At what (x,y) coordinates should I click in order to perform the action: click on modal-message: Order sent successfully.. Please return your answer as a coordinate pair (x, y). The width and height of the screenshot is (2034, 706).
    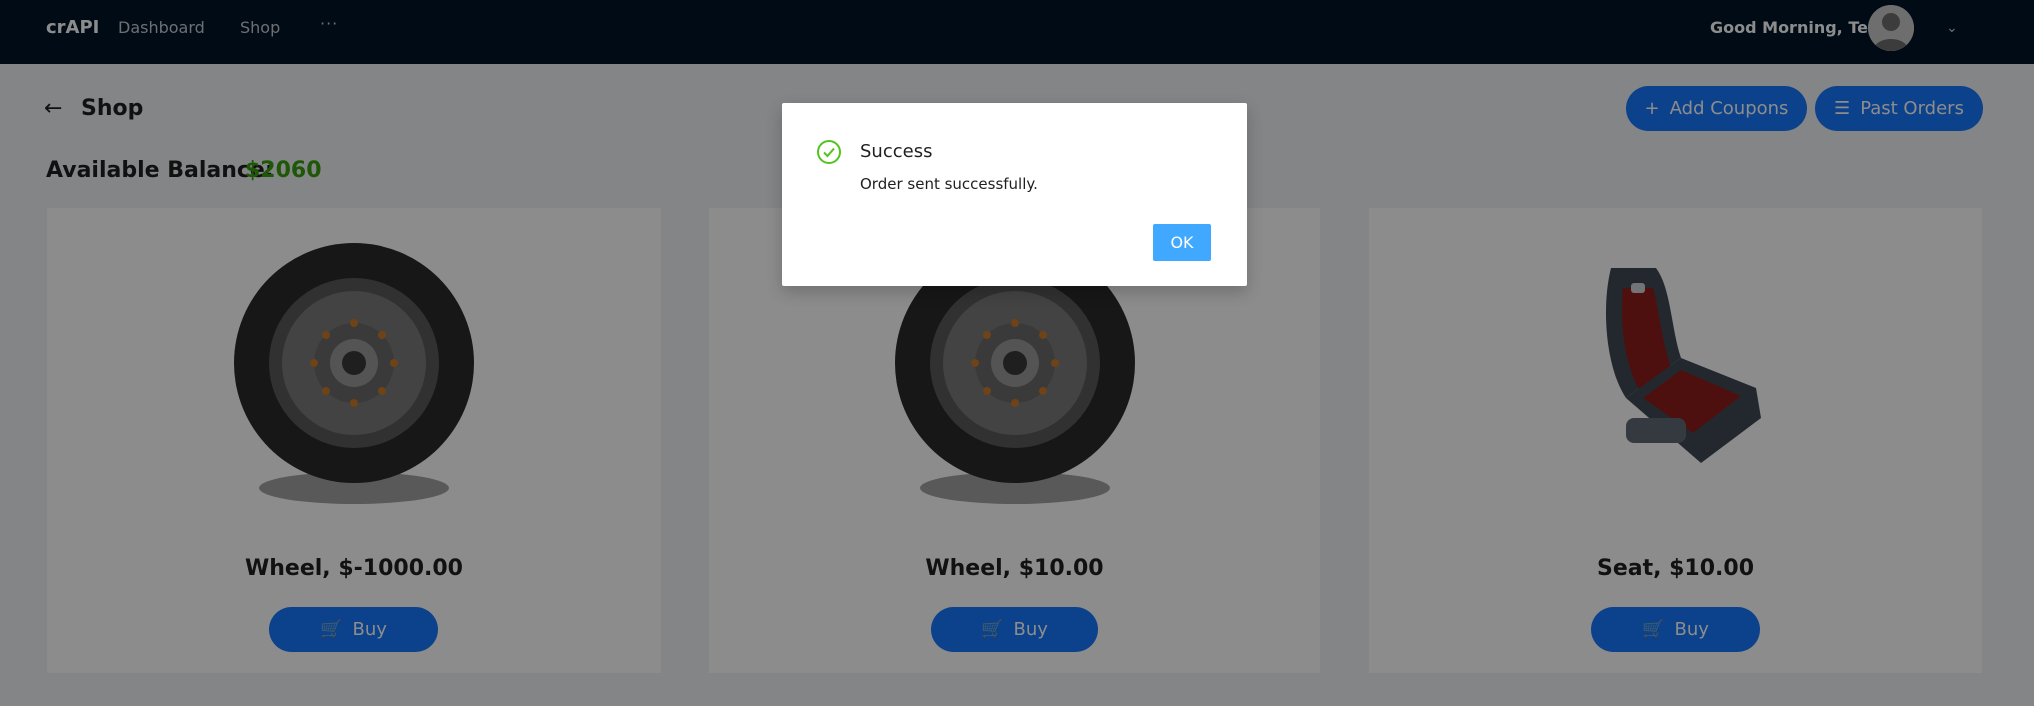
    Looking at the image, I should click on (949, 184).